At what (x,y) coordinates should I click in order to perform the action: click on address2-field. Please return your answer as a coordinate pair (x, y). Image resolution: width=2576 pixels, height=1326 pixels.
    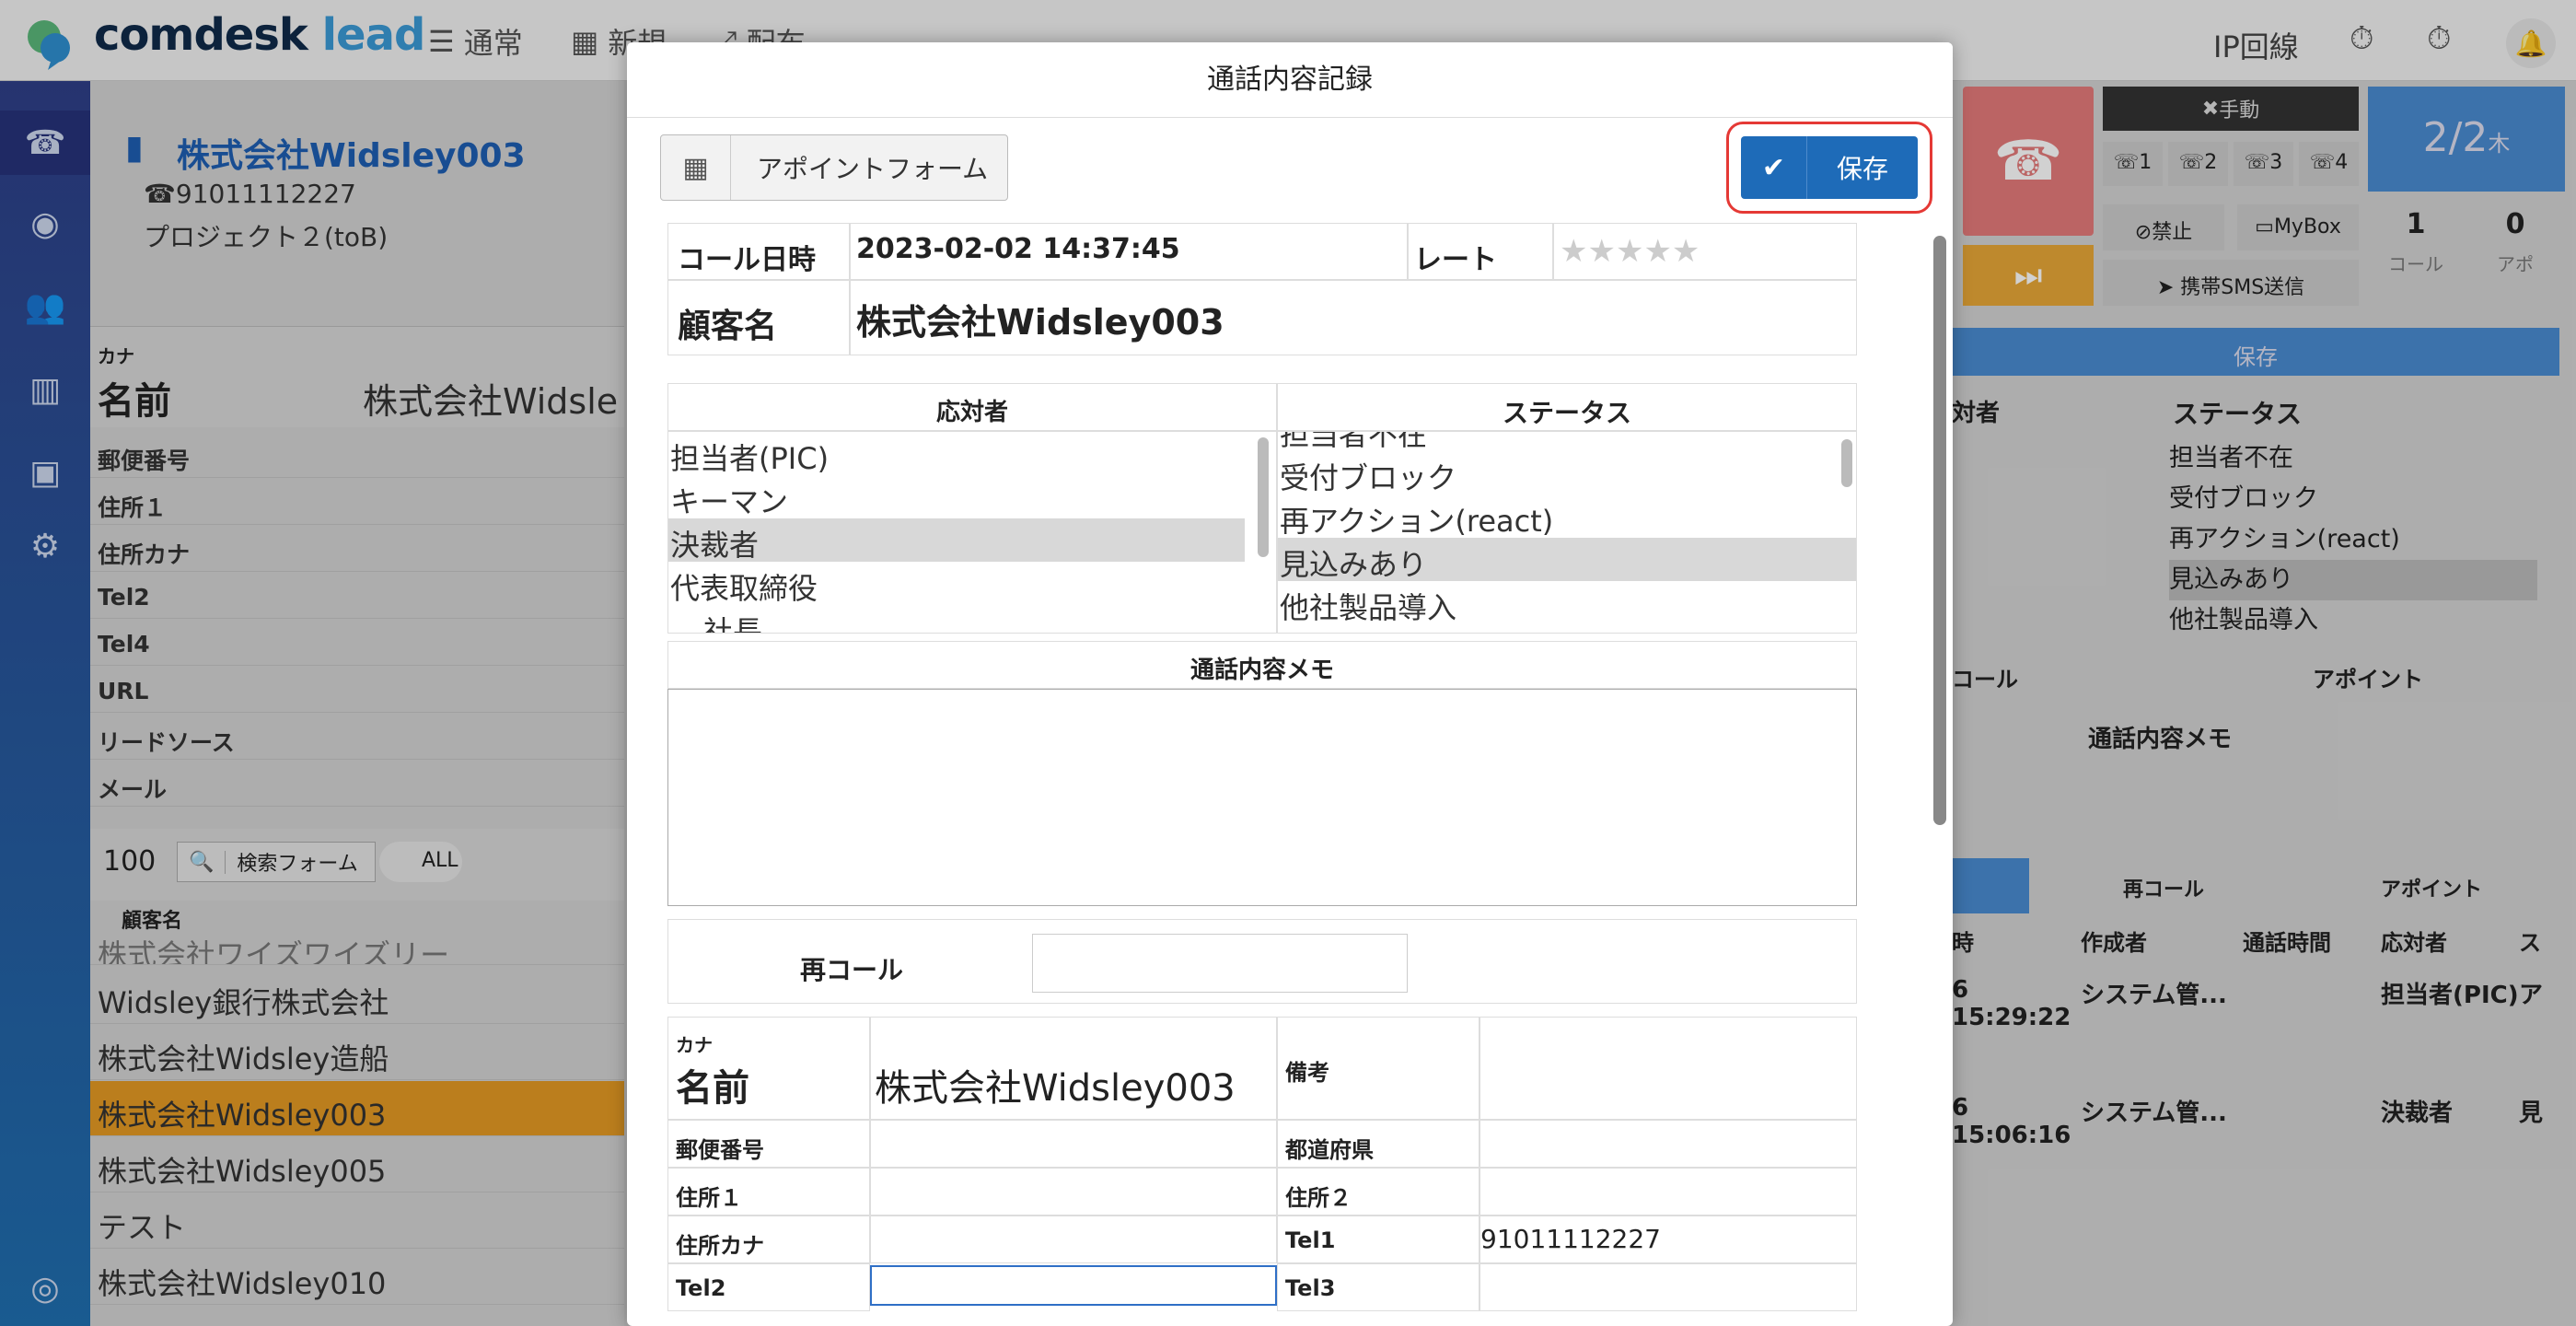
    Looking at the image, I should click on (1668, 1192).